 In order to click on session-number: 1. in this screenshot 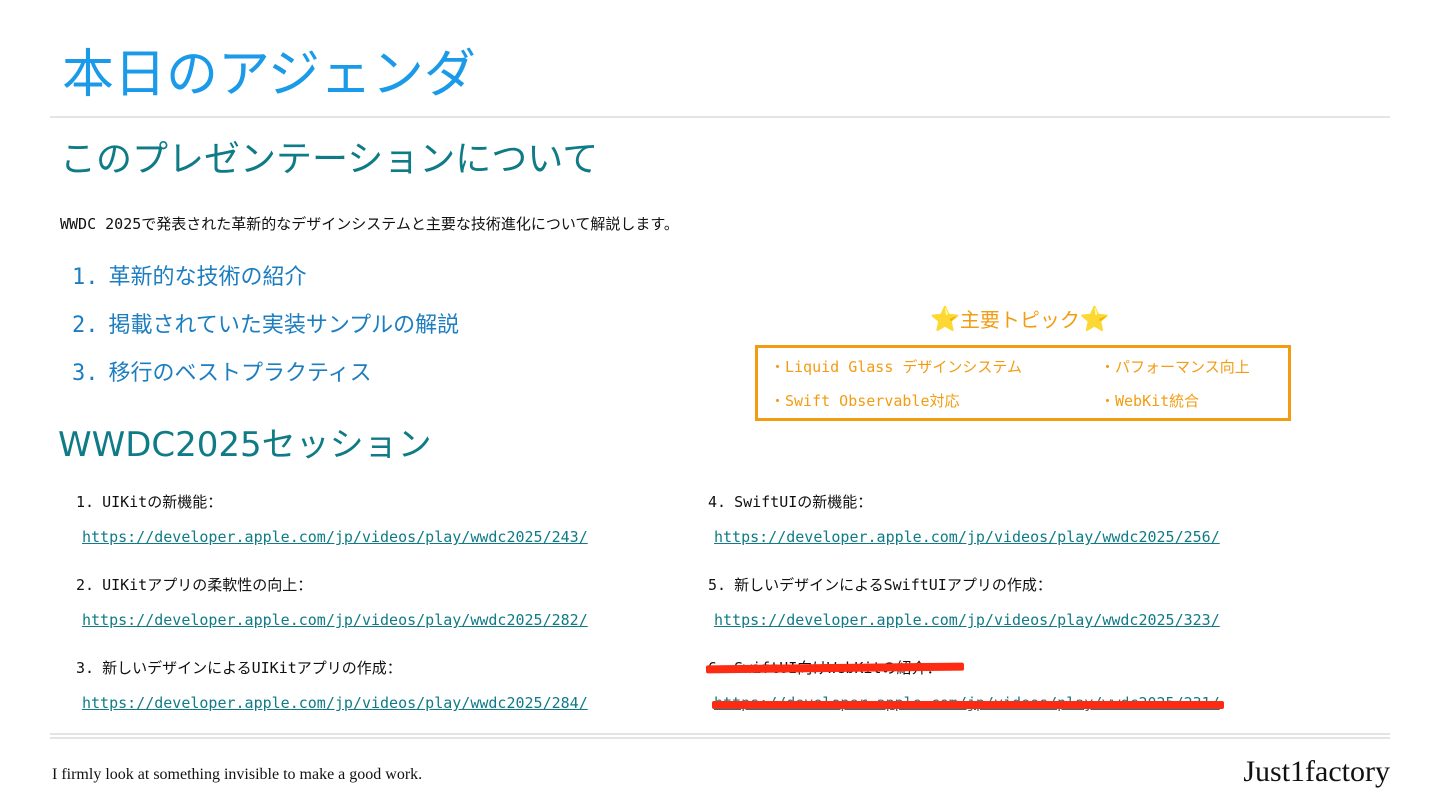, I will do `click(85, 502)`.